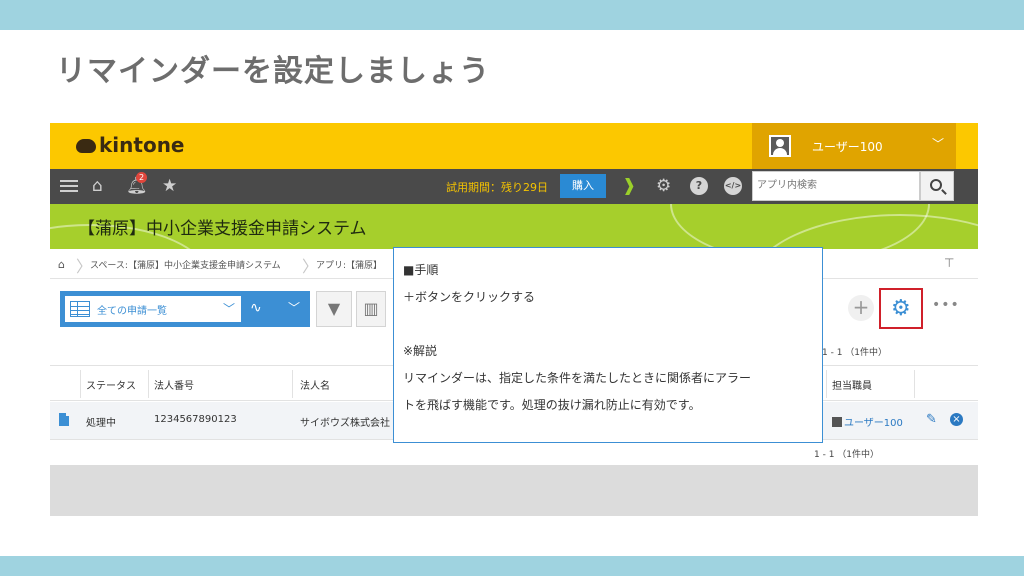 The image size is (1024, 576). What do you see at coordinates (946, 305) in the screenshot?
I see `more-icon: •••` at bounding box center [946, 305].